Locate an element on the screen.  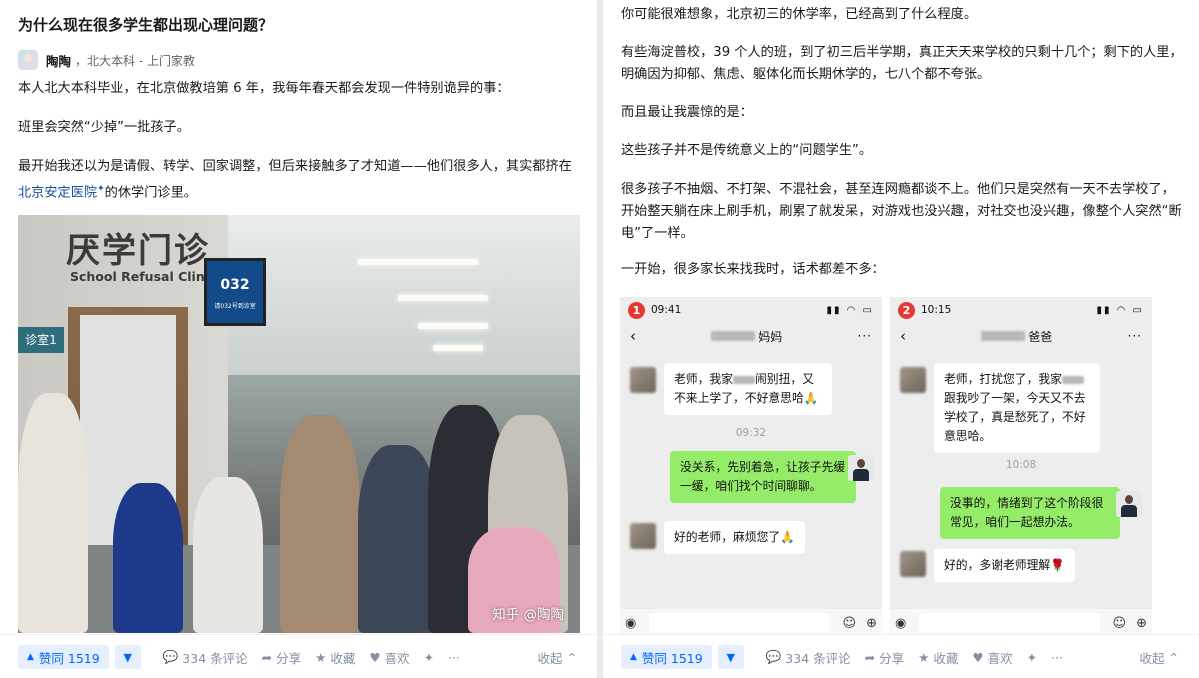
share-label: 分享 is located at coordinates (289, 658).